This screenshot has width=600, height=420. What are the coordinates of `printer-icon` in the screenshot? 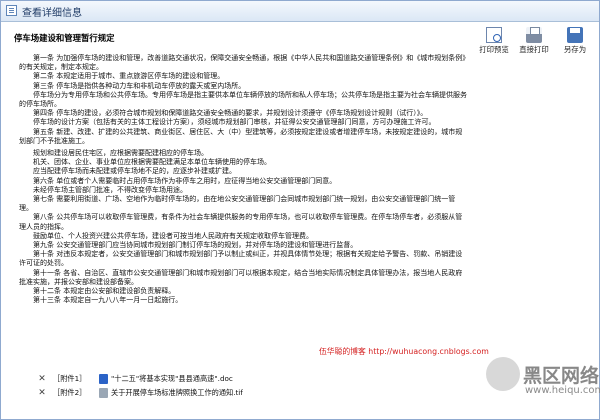 It's located at (534, 35).